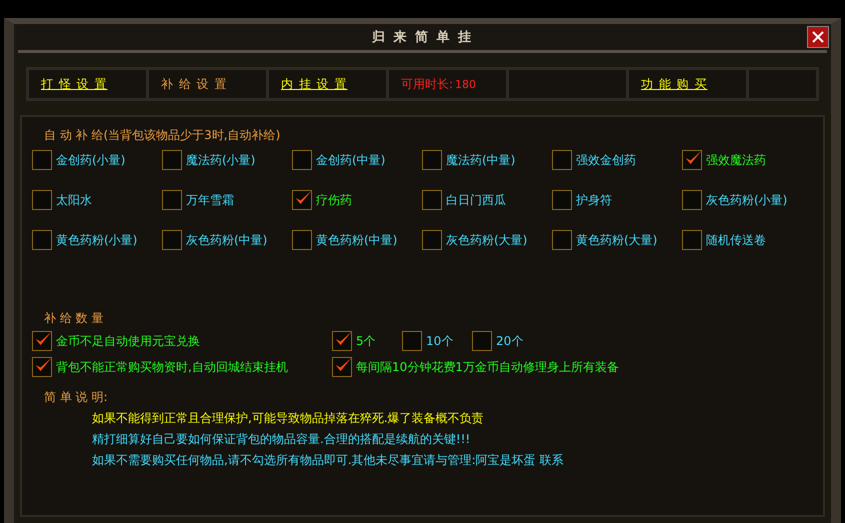 The image size is (845, 523). Describe the element at coordinates (594, 200) in the screenshot. I see `option-label: 护身符` at that location.